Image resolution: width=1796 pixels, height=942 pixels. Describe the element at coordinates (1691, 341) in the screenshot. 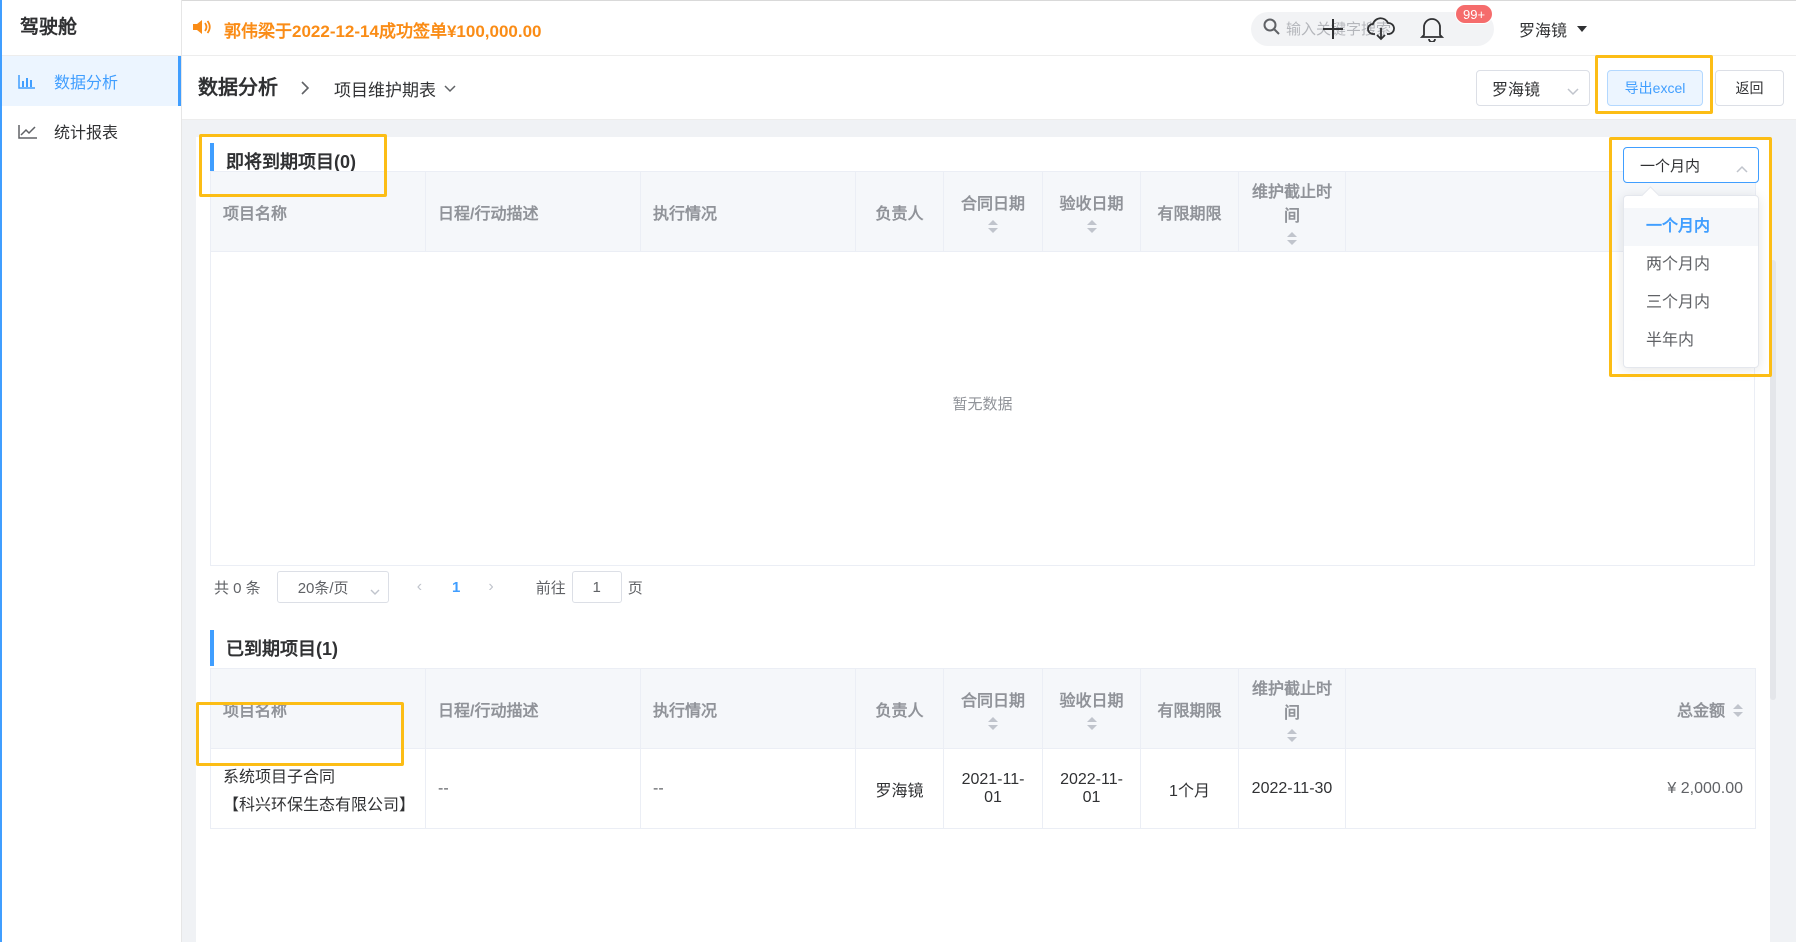

I see `period-option: 半年内` at that location.